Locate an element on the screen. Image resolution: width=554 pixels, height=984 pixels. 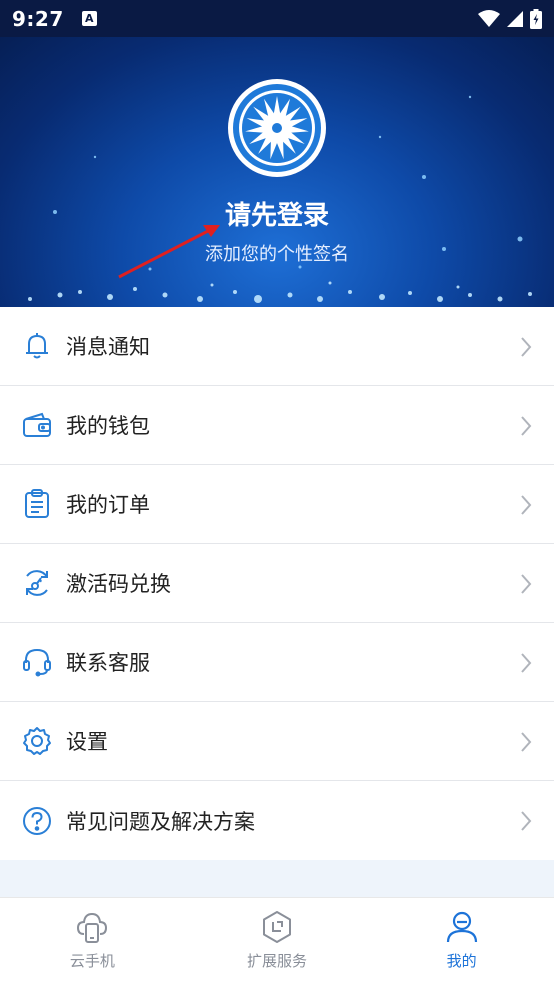
bell-icon is located at coordinates (37, 346).